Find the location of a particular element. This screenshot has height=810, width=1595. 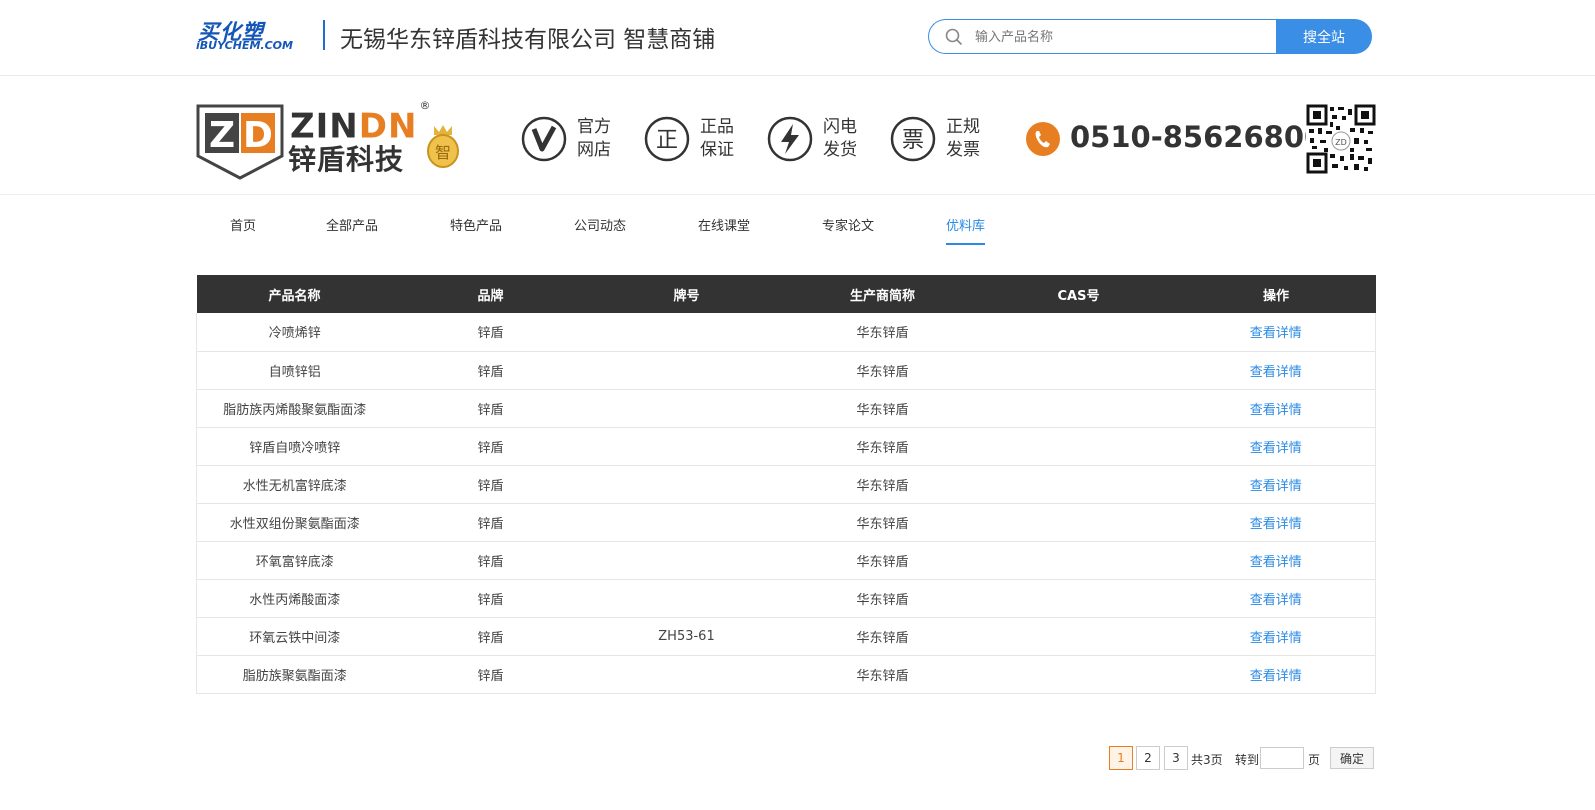

goto-label: 转到 is located at coordinates (1247, 760).